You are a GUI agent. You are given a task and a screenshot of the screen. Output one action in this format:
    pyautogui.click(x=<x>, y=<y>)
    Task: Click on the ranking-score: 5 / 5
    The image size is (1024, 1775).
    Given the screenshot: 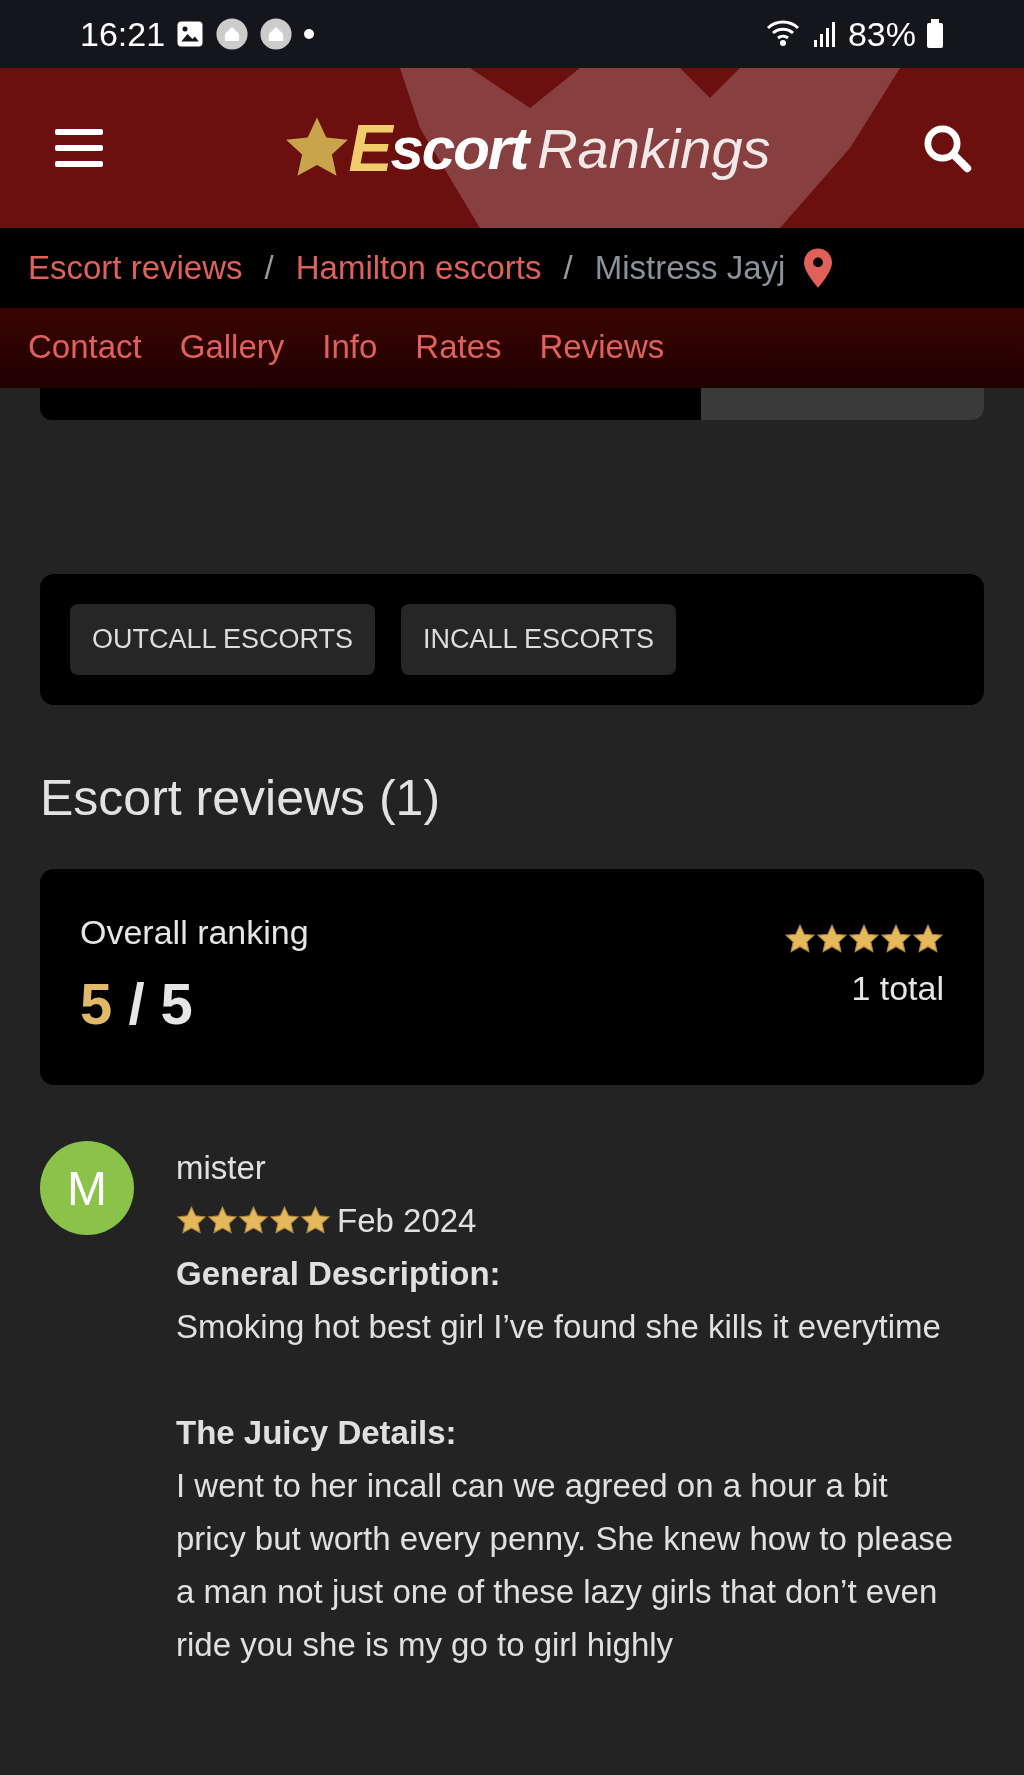 What is the action you would take?
    pyautogui.click(x=136, y=1003)
    